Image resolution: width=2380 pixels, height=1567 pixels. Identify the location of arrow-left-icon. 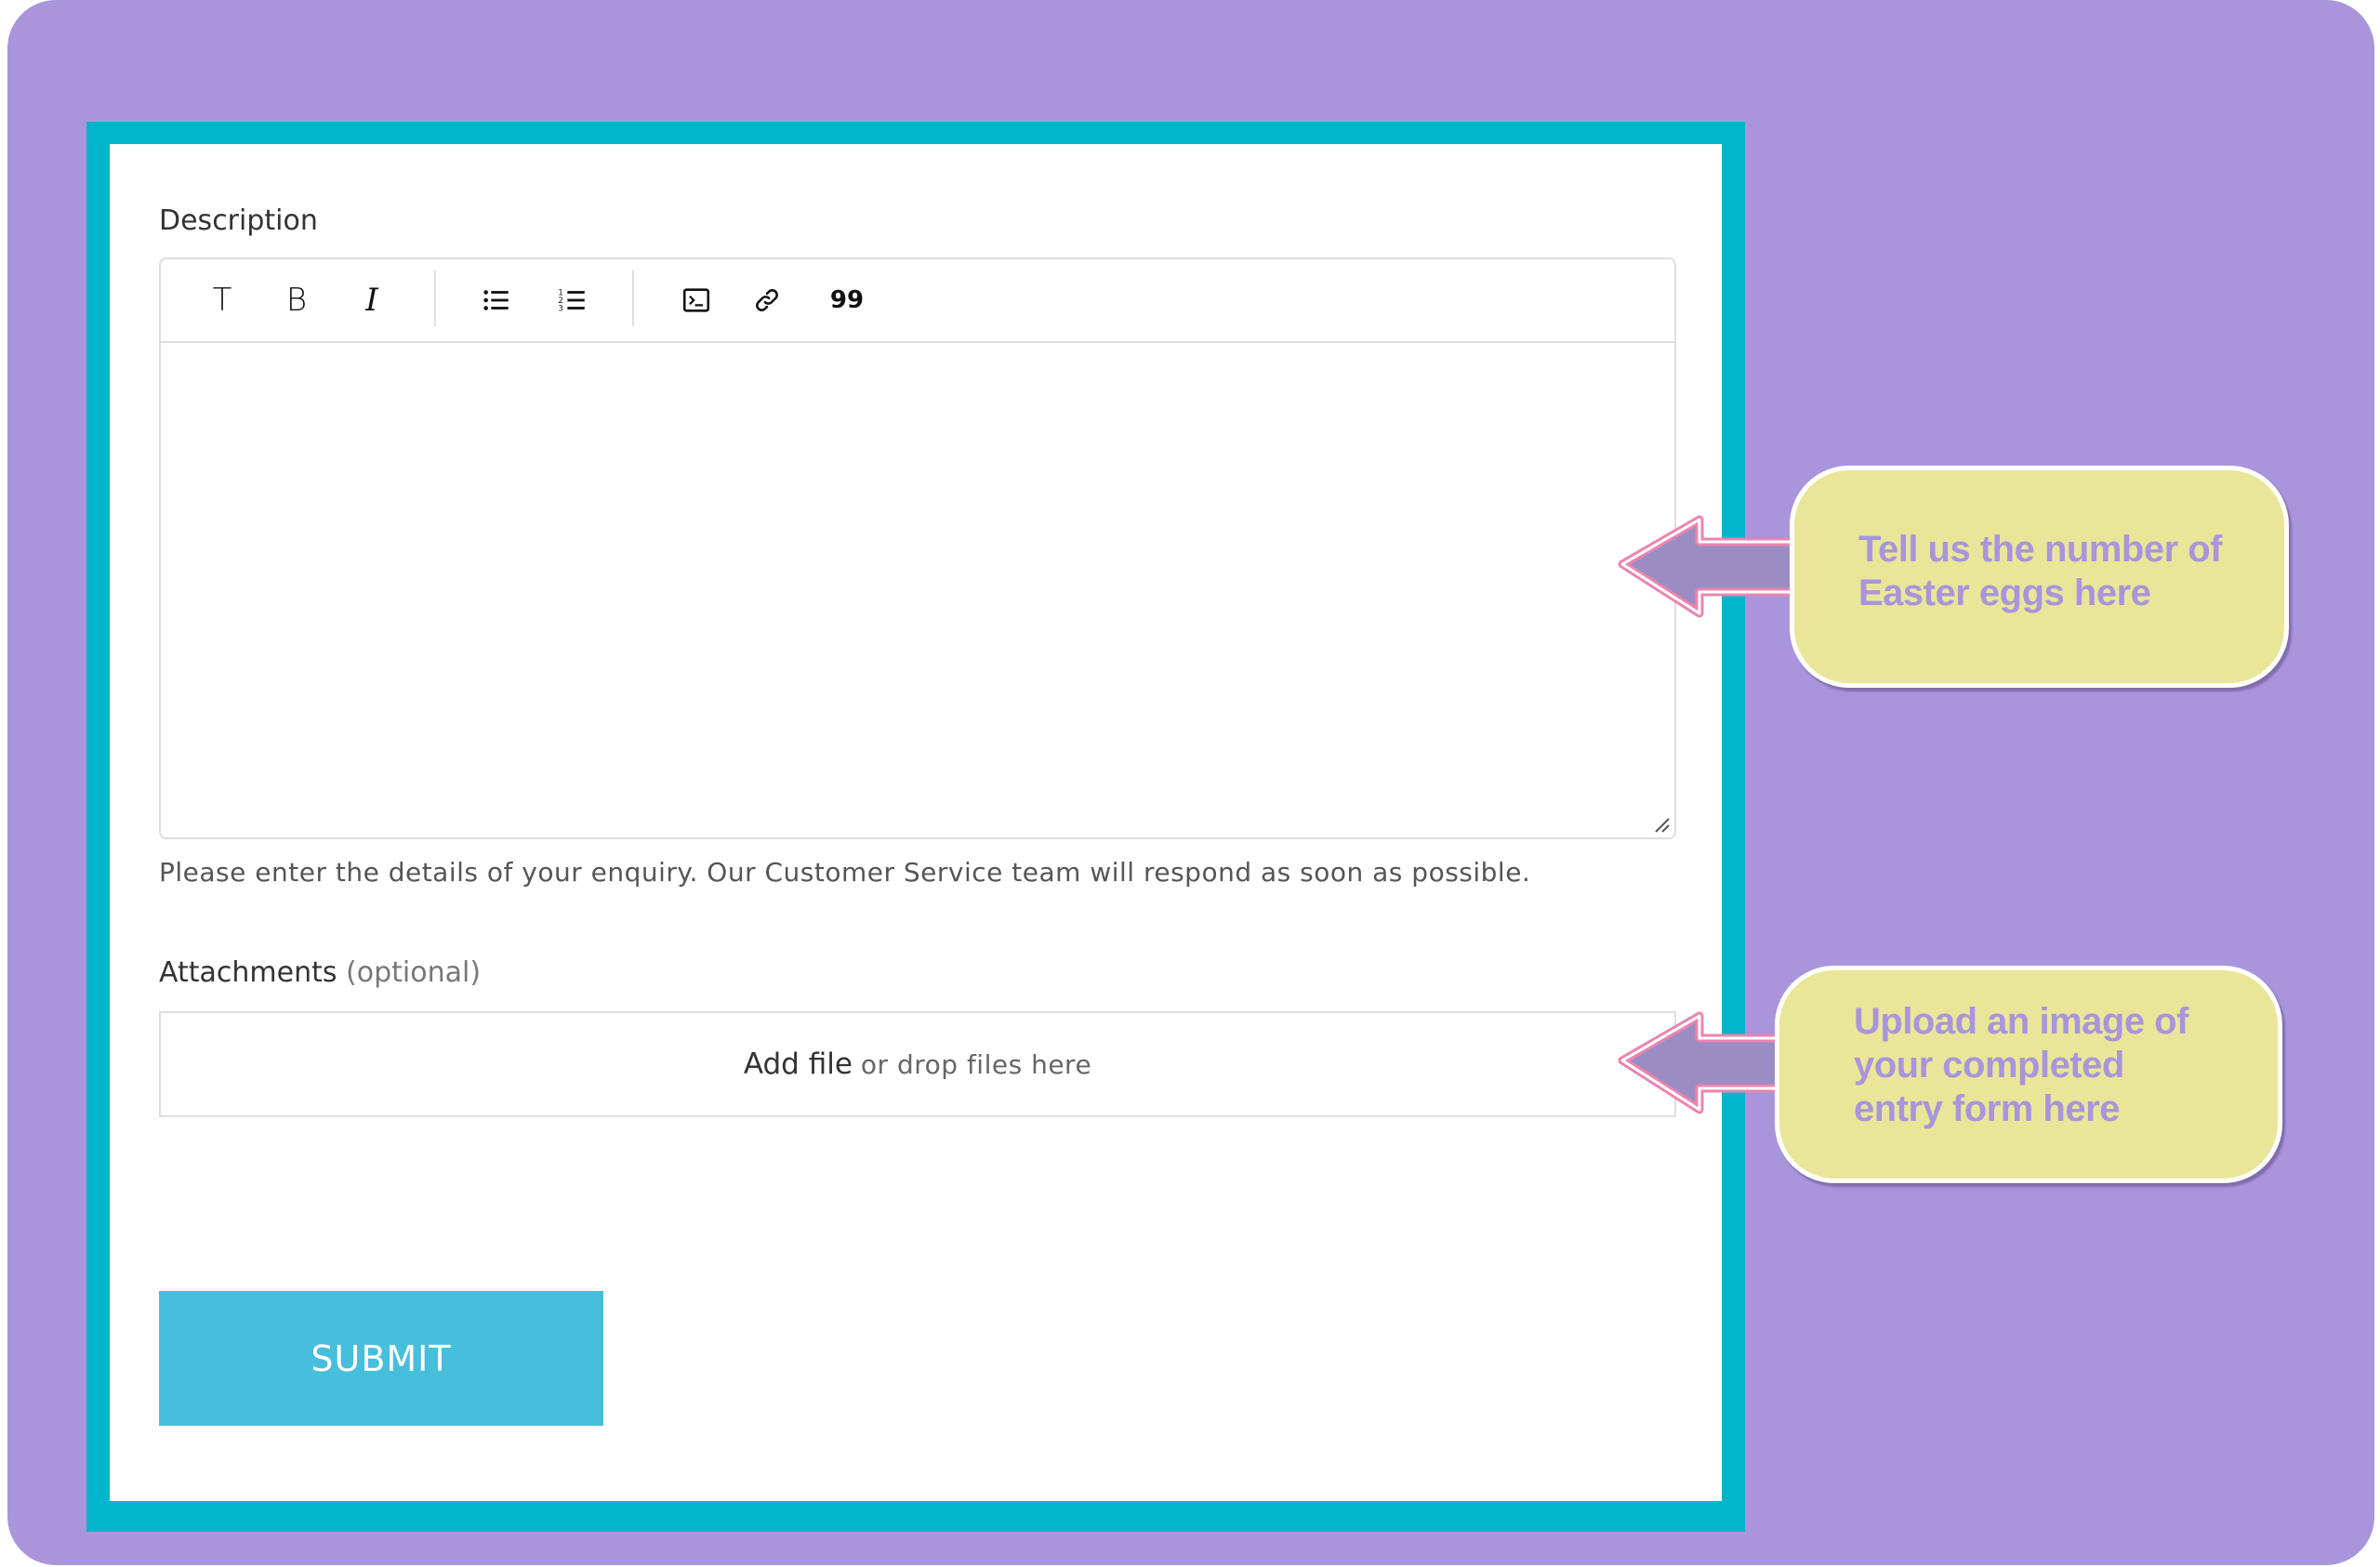
(1714, 566).